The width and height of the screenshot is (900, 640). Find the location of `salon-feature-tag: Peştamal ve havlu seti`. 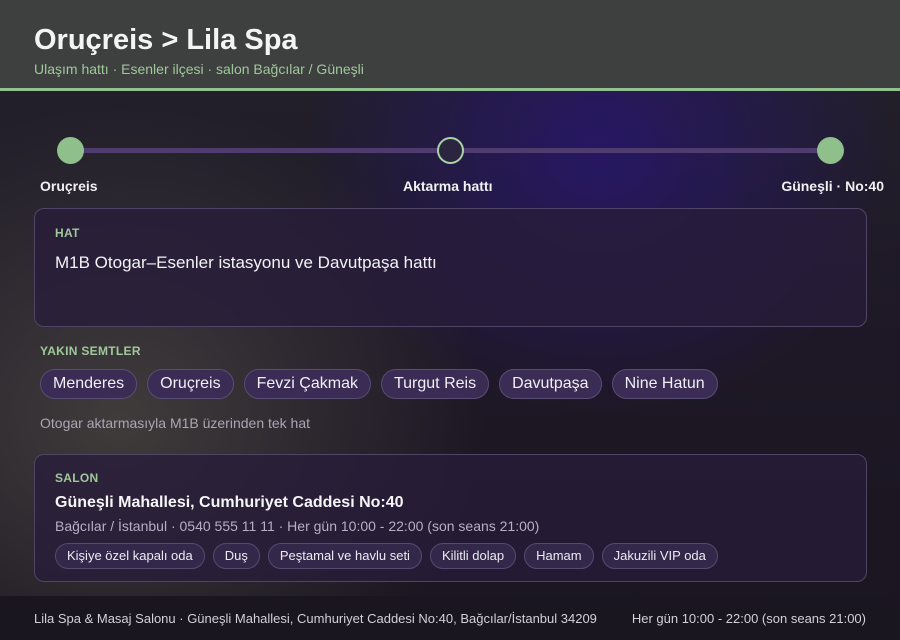

salon-feature-tag: Peştamal ve havlu seti is located at coordinates (344, 556).